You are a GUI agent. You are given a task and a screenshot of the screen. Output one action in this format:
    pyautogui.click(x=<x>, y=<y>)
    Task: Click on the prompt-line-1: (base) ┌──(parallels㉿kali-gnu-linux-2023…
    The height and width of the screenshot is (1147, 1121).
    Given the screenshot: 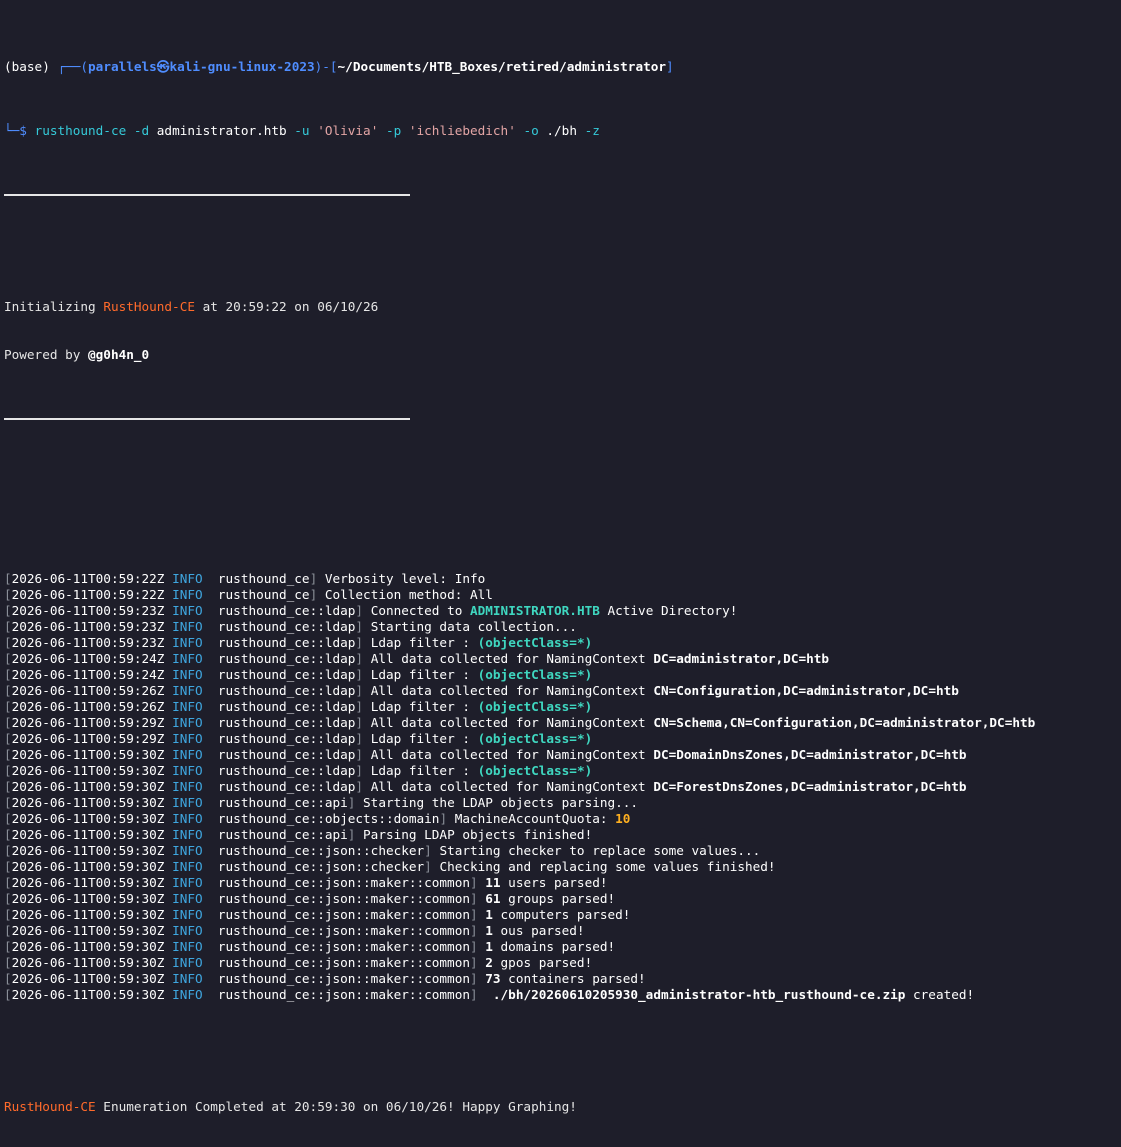 What is the action you would take?
    pyautogui.click(x=560, y=67)
    